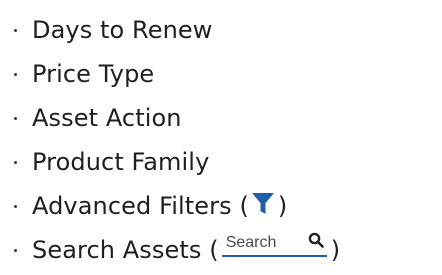 This screenshot has height=275, width=442. I want to click on list-item-advanced-filters: Advanced Filters ( ), so click(143, 206).